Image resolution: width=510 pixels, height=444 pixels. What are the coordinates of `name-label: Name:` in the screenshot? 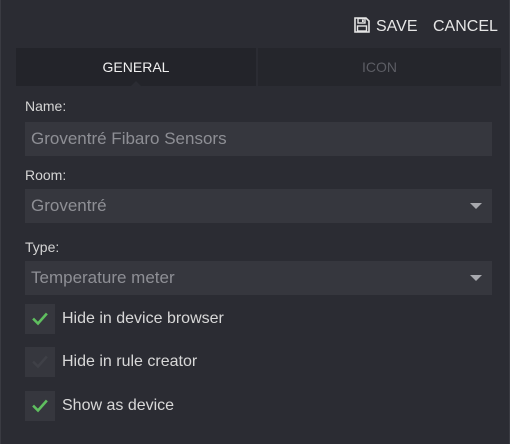 It's located at (46, 106).